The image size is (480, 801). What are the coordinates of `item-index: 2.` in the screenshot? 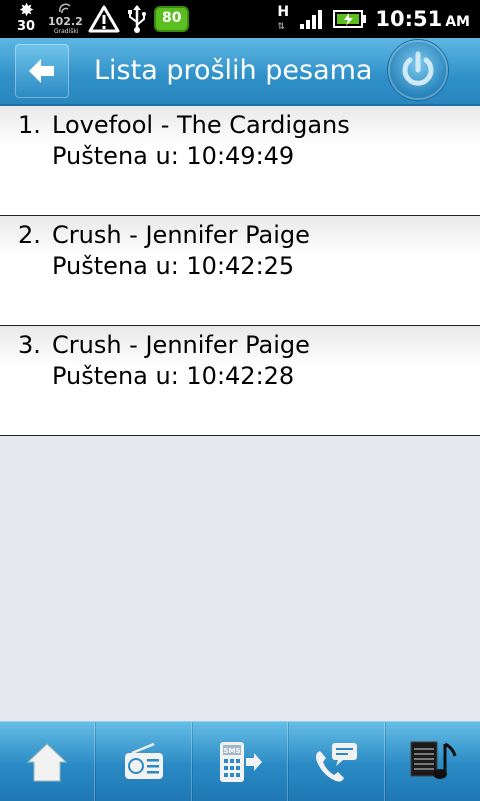 It's located at (29, 235).